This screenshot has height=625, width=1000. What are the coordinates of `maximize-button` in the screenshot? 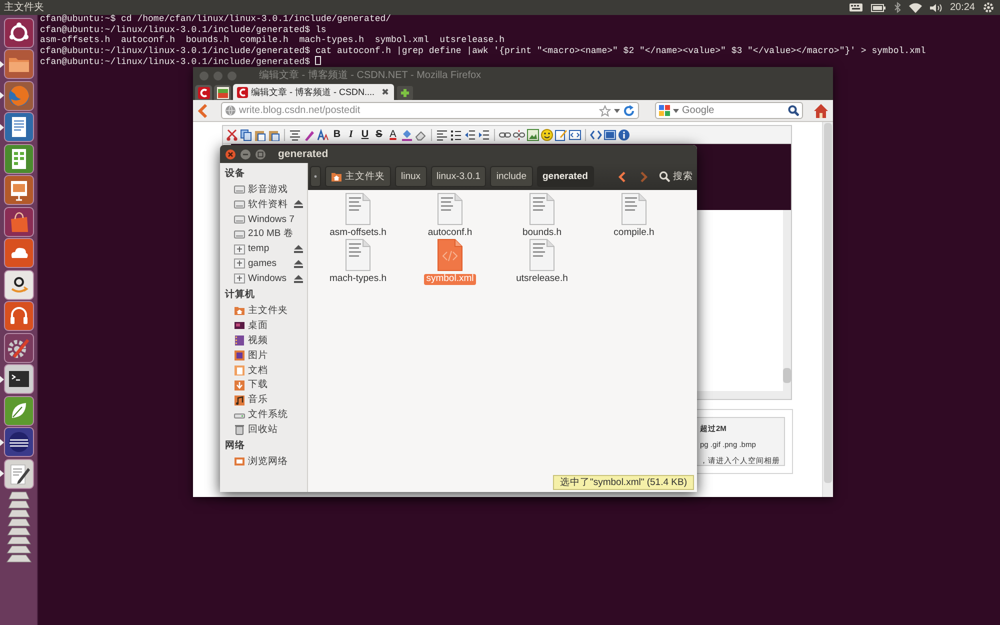 It's located at (260, 154).